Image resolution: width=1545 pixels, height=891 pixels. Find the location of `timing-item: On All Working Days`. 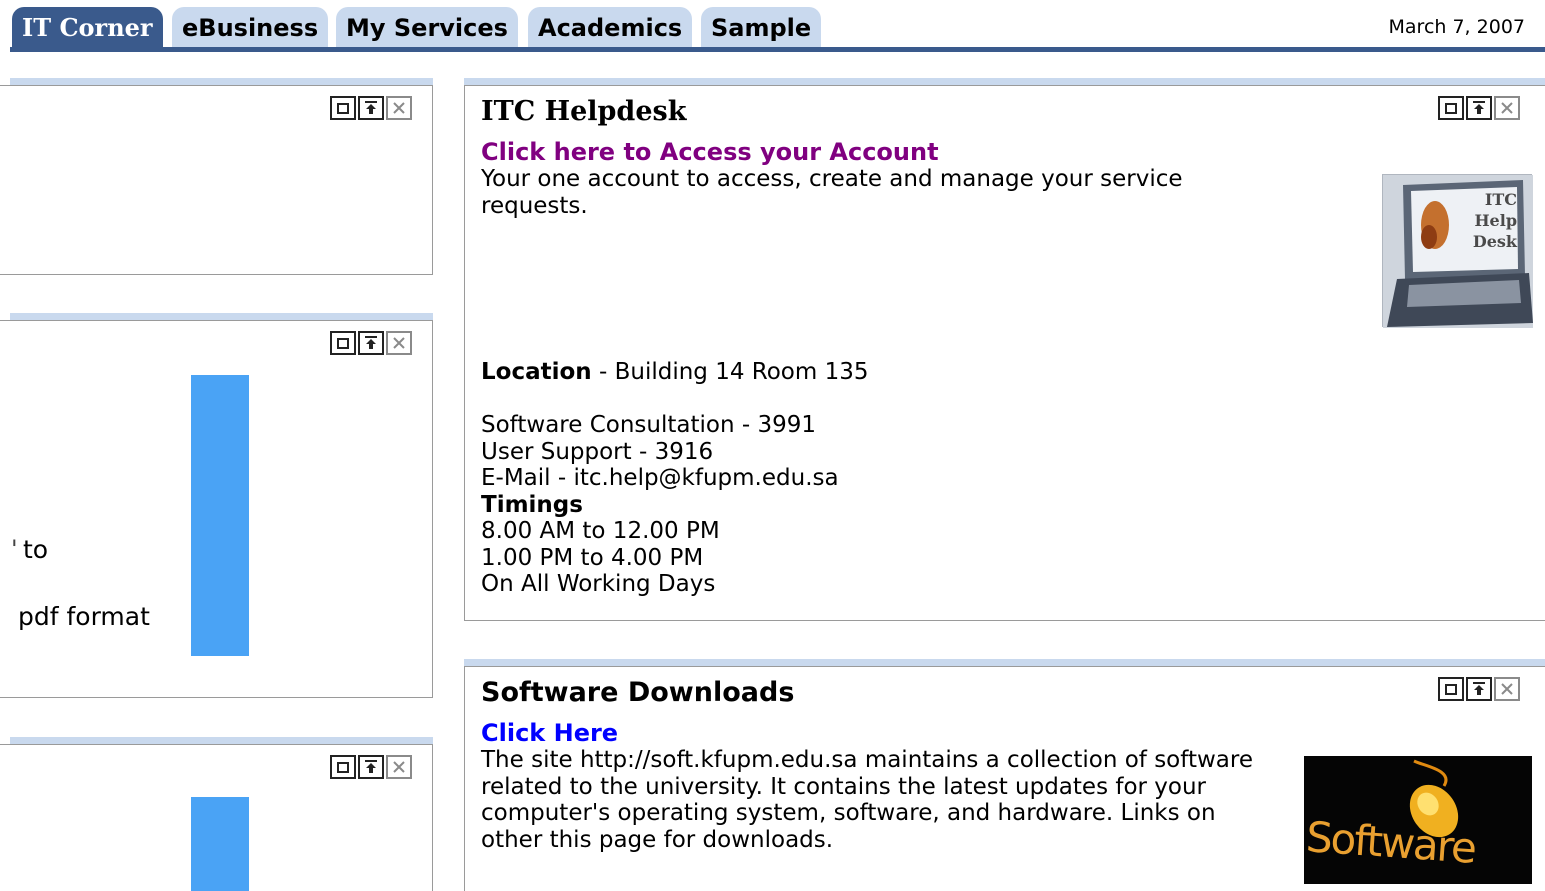

timing-item: On All Working Days is located at coordinates (598, 584).